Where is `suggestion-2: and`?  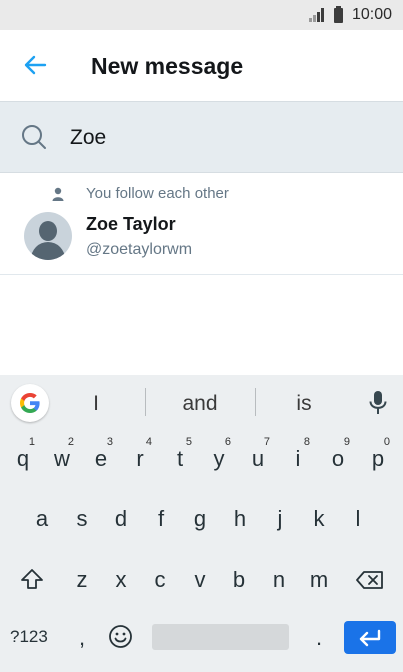 suggestion-2: and is located at coordinates (200, 404).